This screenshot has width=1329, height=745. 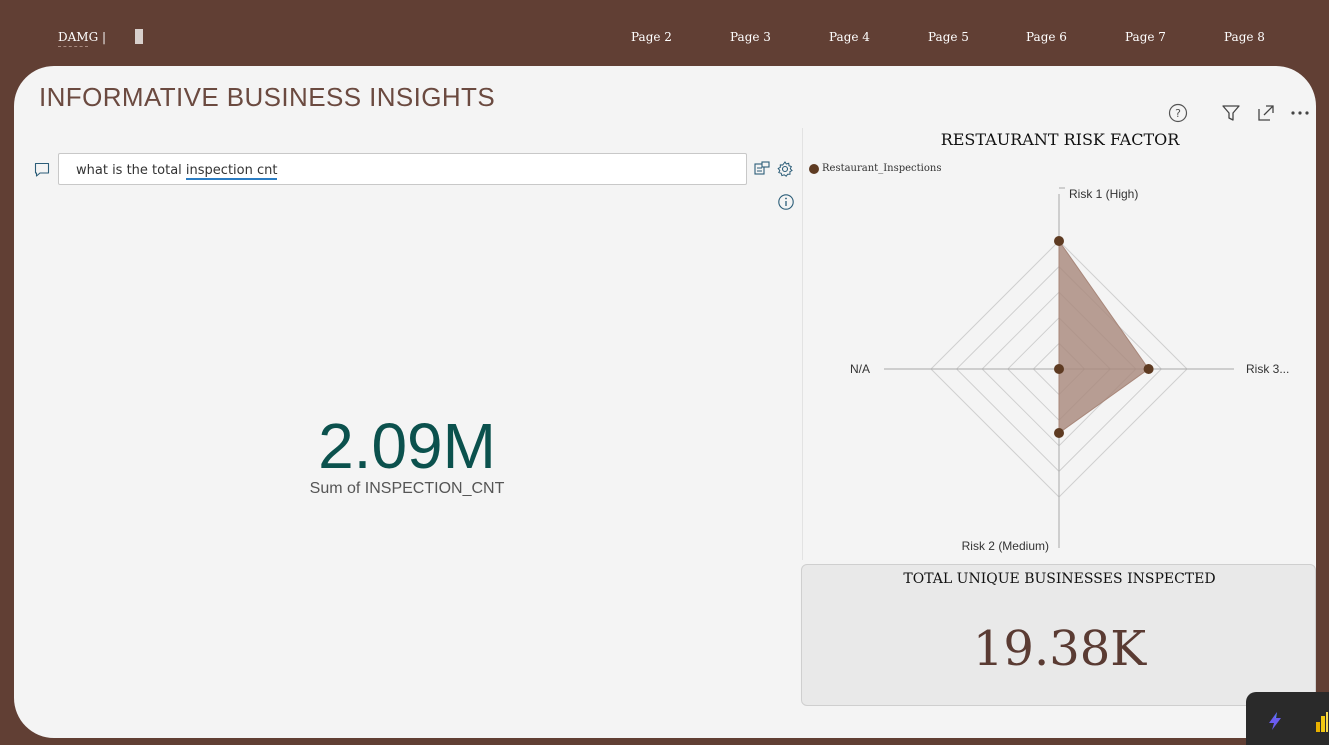 I want to click on unique-businesses-value: 19.38K, so click(x=1059, y=649).